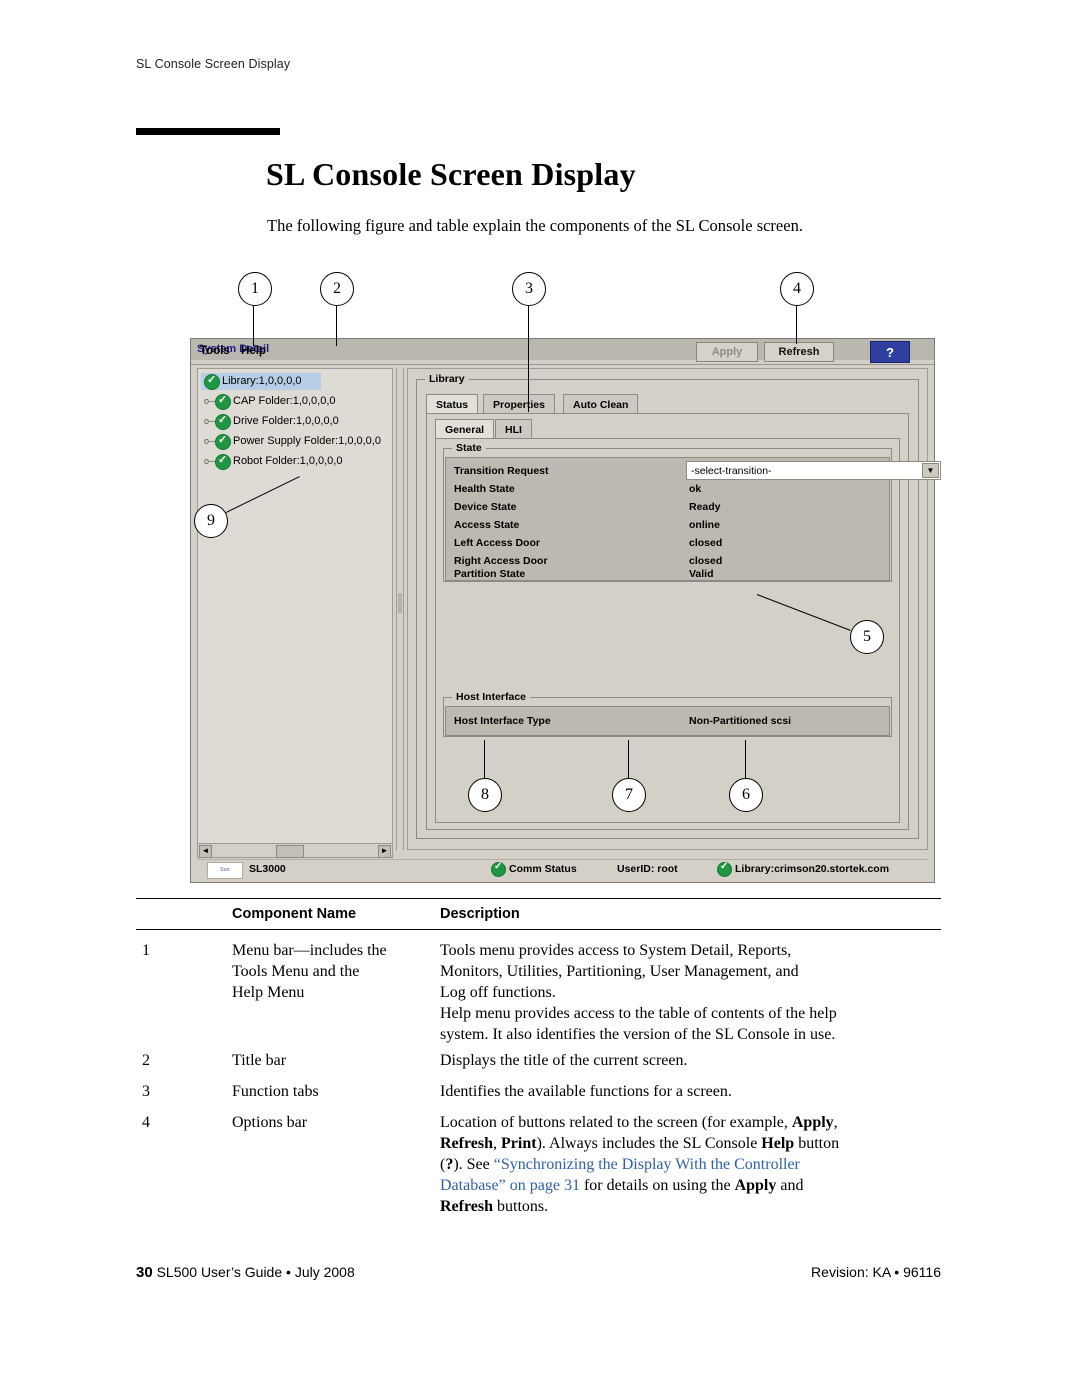  Describe the element at coordinates (267, 869) in the screenshot. I see `device-name: SL3000` at that location.